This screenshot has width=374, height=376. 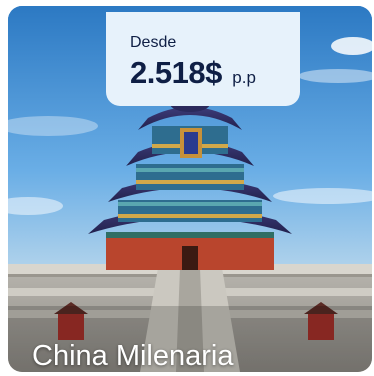 What do you see at coordinates (244, 77) in the screenshot?
I see `price-unit: p.p` at bounding box center [244, 77].